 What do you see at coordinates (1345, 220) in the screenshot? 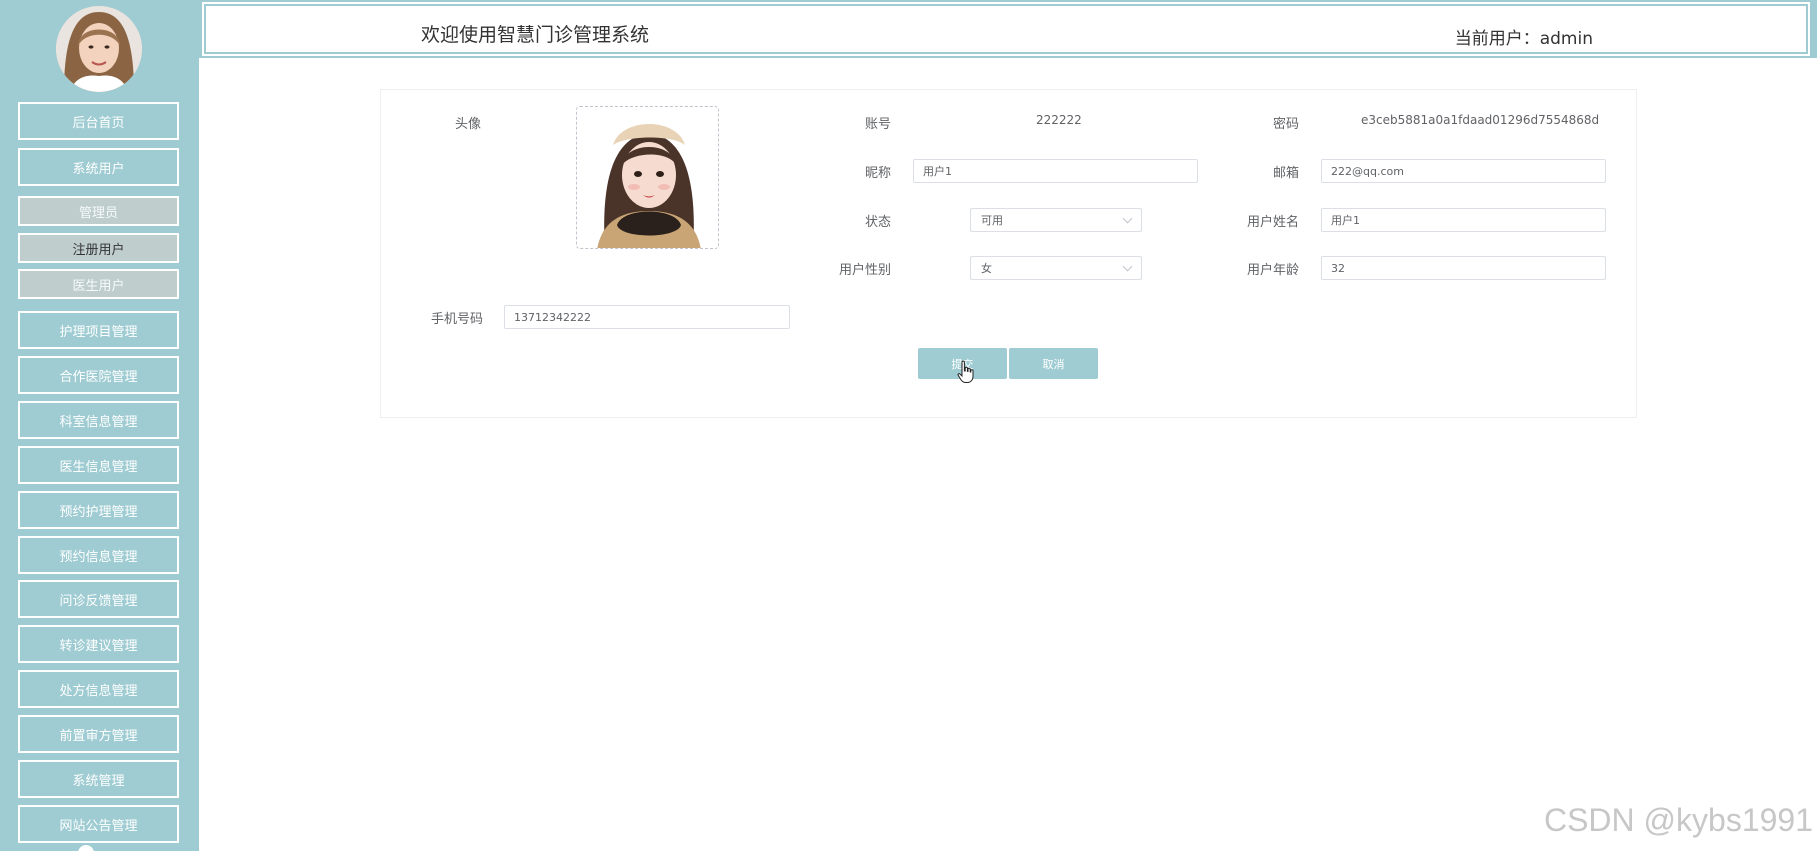
I see `realname-input-value: 用户1` at bounding box center [1345, 220].